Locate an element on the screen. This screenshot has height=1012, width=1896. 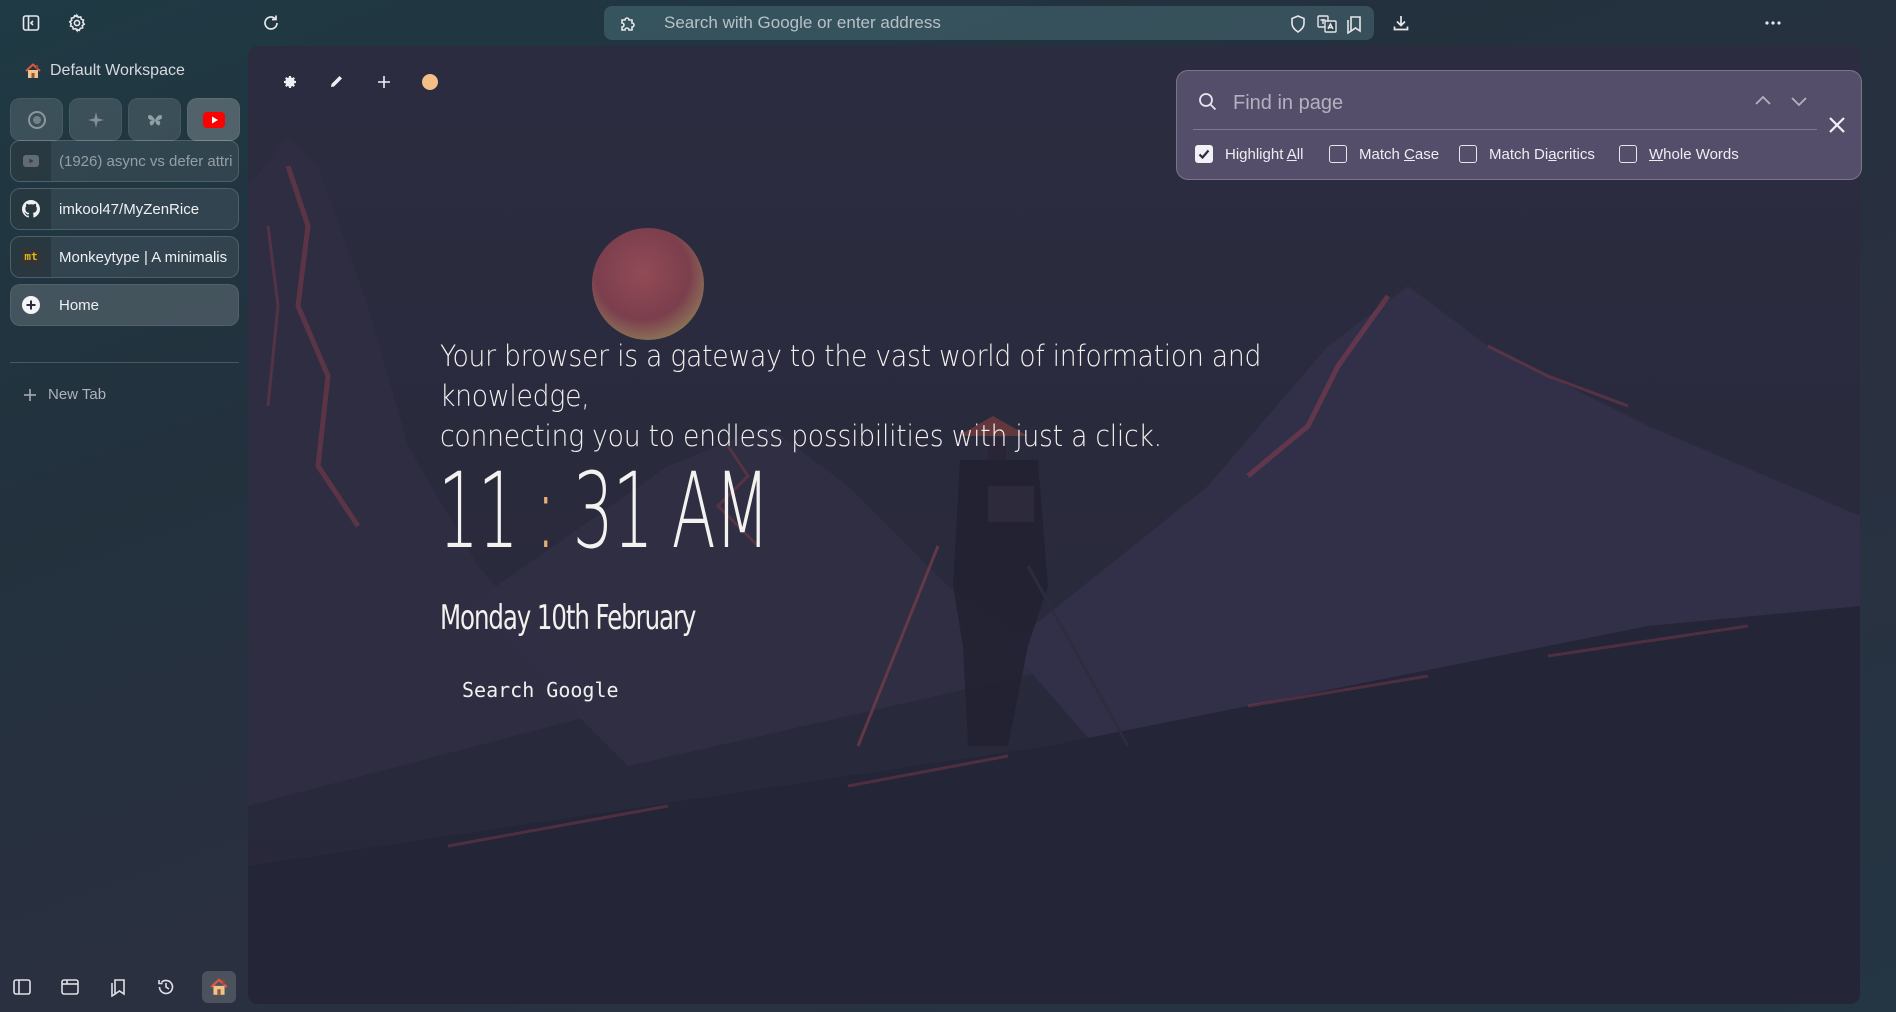
match-diacritics-option: Match Diacritics is located at coordinates (1527, 154).